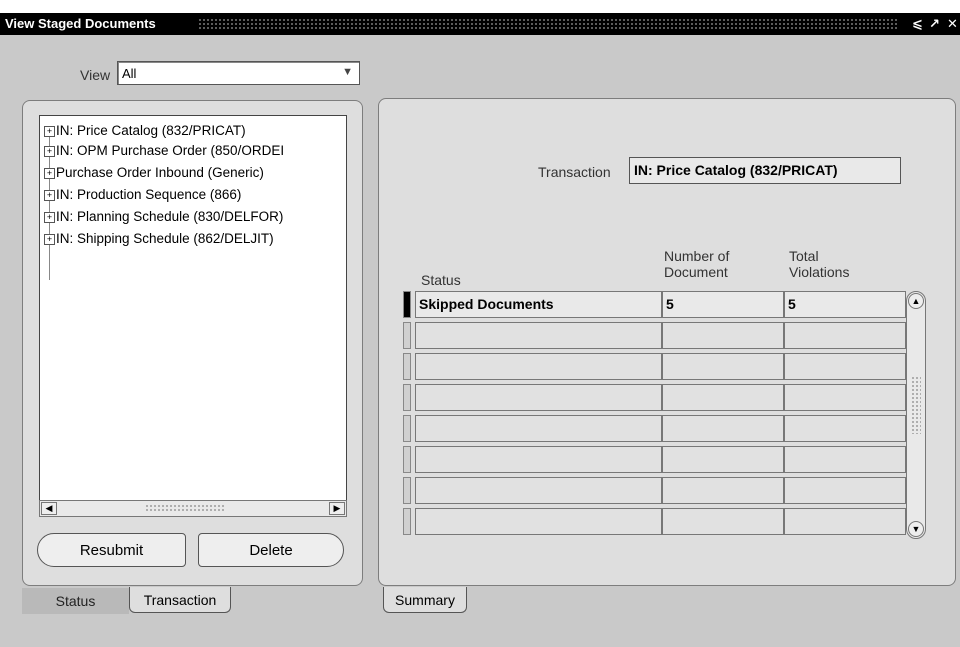 This screenshot has width=960, height=647. What do you see at coordinates (480, 6) in the screenshot?
I see `top-margin` at bounding box center [480, 6].